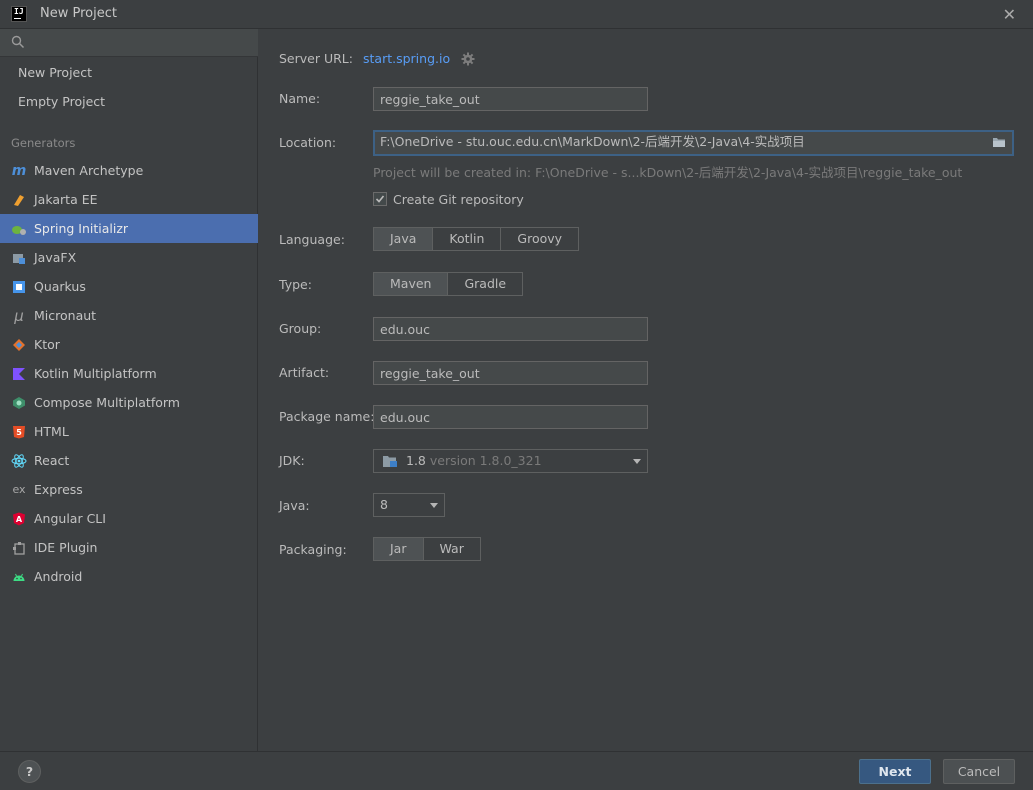 This screenshot has height=790, width=1033. Describe the element at coordinates (510, 373) in the screenshot. I see `artifact-input` at that location.